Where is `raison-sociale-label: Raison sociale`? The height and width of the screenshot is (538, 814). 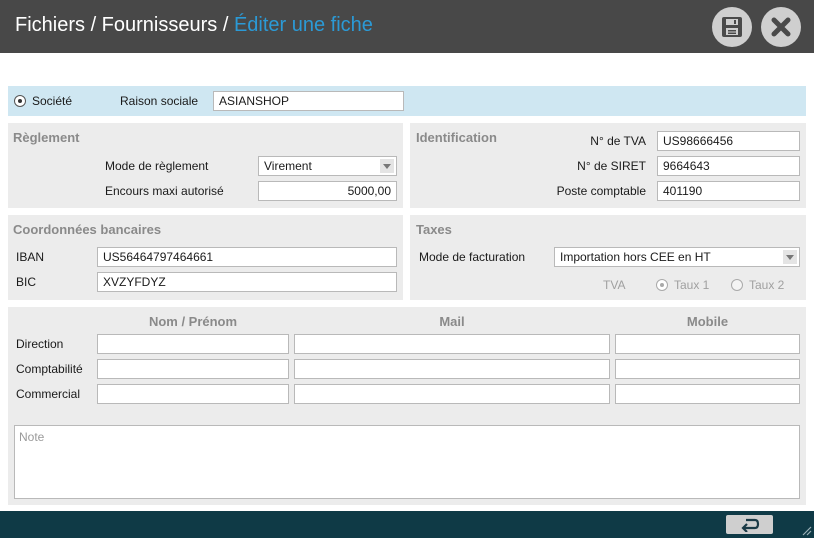
raison-sociale-label: Raison sociale is located at coordinates (159, 101).